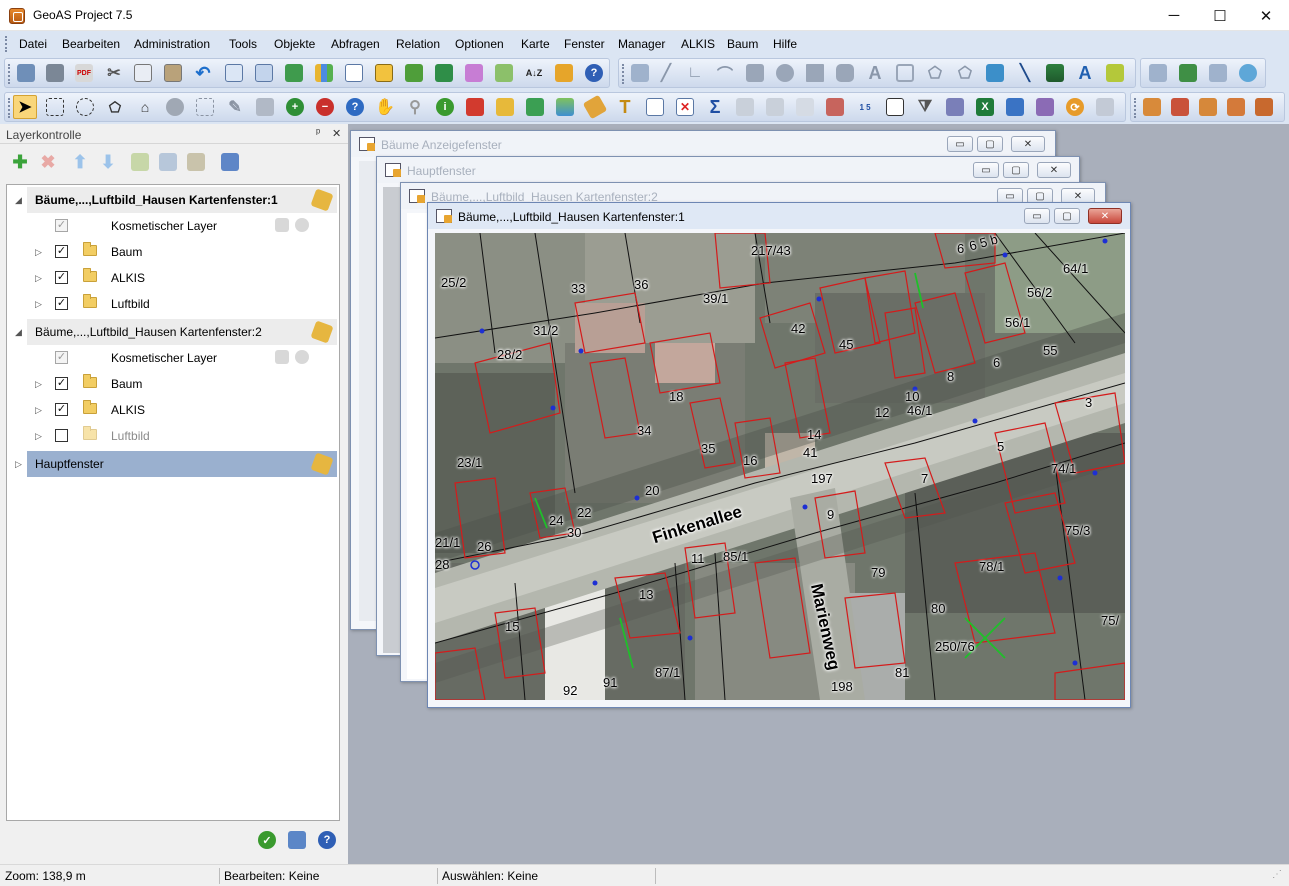 The width and height of the screenshot is (1289, 886). I want to click on symbol-style-icon, so click(1115, 73).